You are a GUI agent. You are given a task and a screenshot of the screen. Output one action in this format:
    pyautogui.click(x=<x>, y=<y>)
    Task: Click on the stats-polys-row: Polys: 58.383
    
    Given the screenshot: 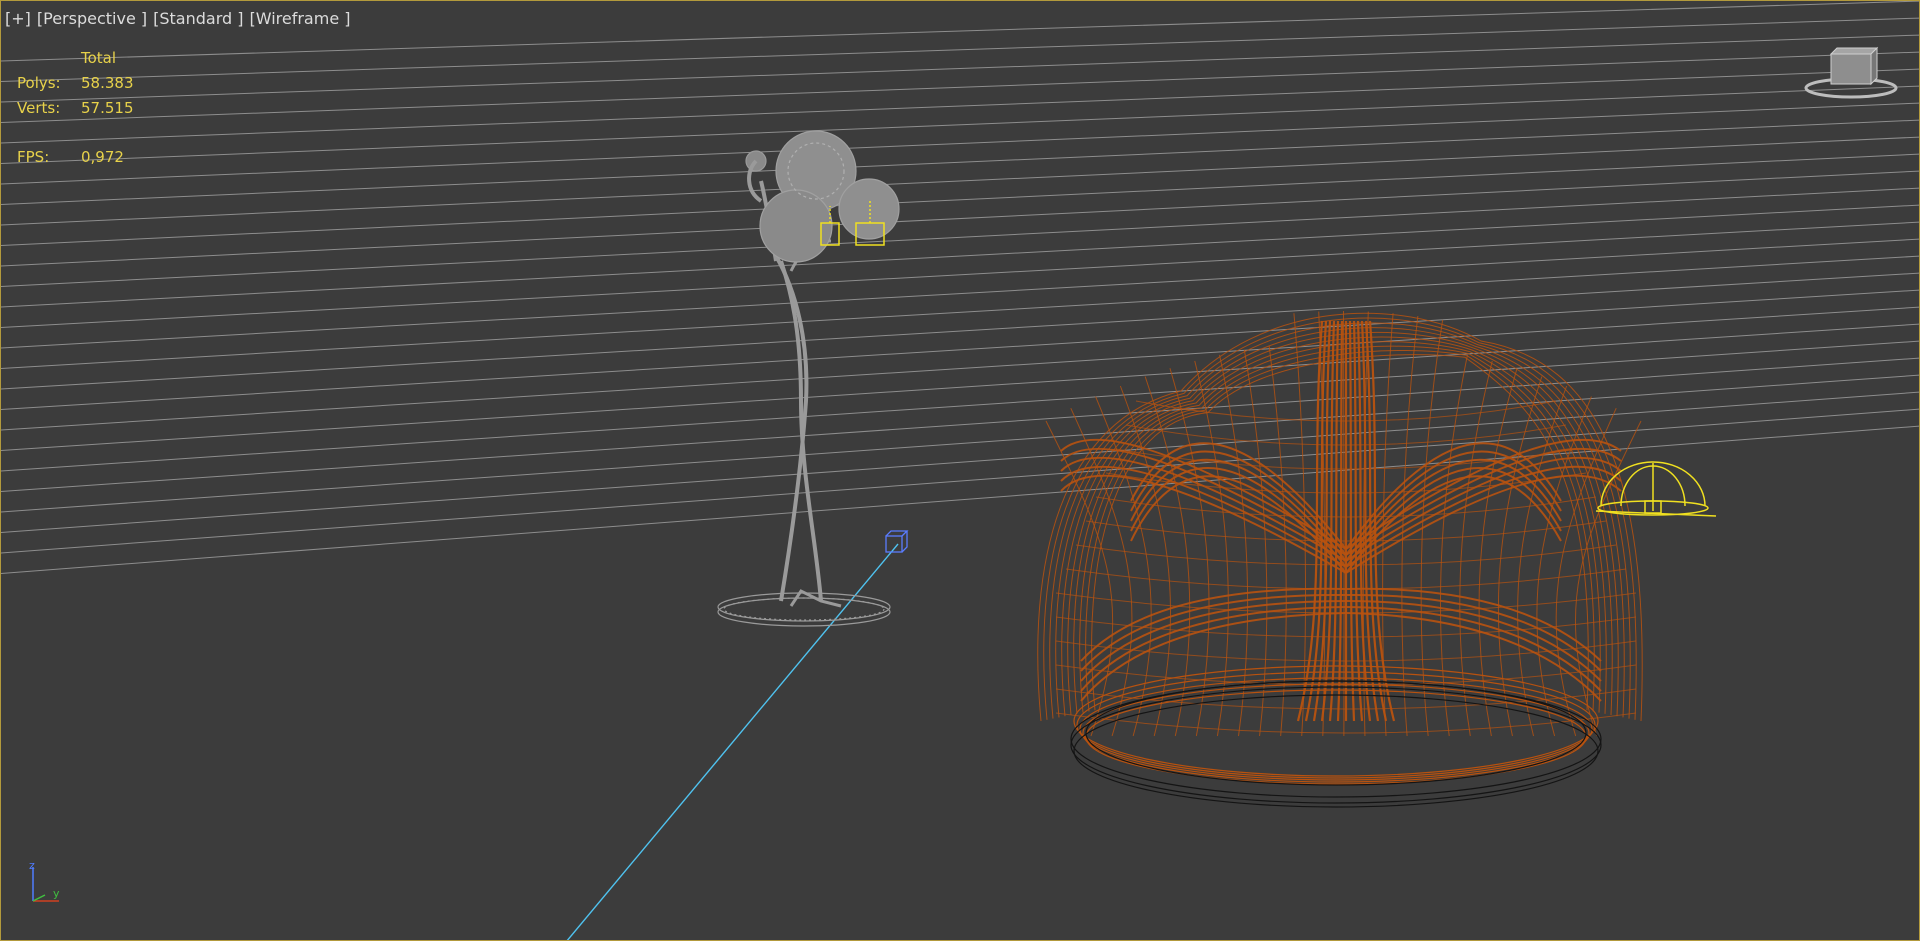 What is the action you would take?
    pyautogui.click(x=75, y=82)
    